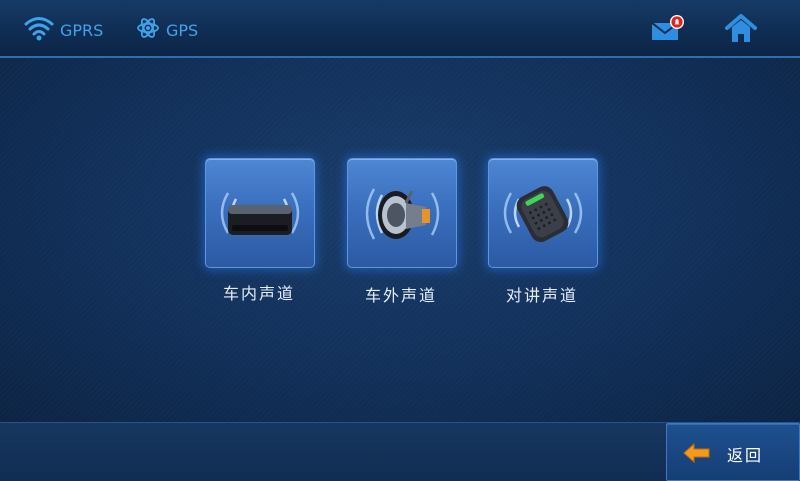 The width and height of the screenshot is (800, 481). I want to click on back-label: 返回, so click(745, 455).